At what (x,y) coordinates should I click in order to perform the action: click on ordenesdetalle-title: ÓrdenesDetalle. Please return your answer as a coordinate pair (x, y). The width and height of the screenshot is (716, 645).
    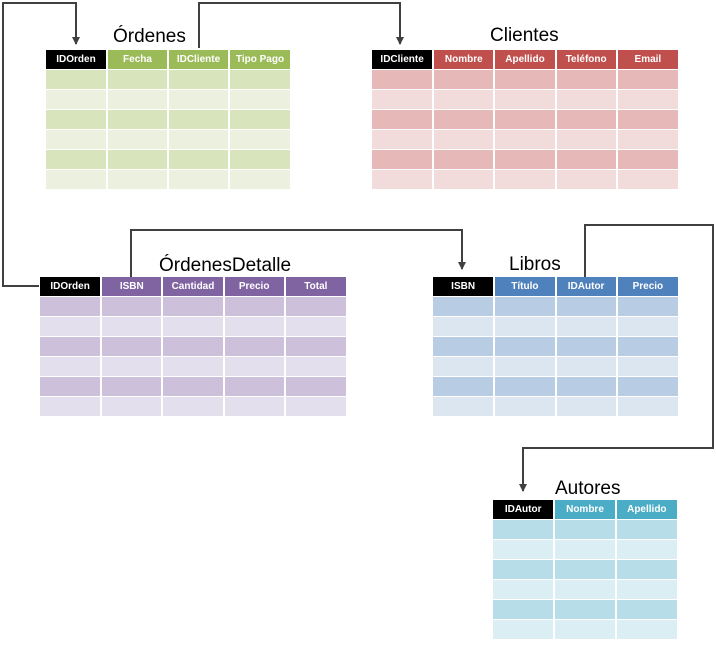
    Looking at the image, I should click on (225, 265).